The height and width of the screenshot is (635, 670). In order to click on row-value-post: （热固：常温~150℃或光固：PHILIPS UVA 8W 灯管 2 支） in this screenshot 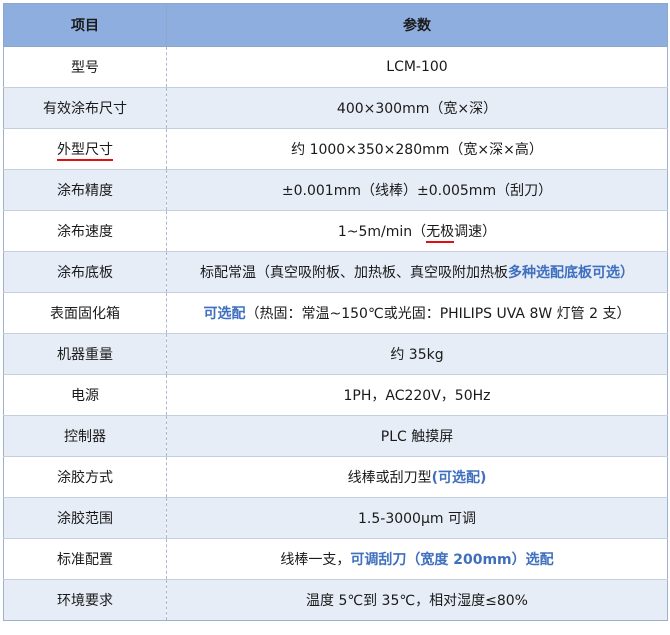, I will do `click(438, 314)`.